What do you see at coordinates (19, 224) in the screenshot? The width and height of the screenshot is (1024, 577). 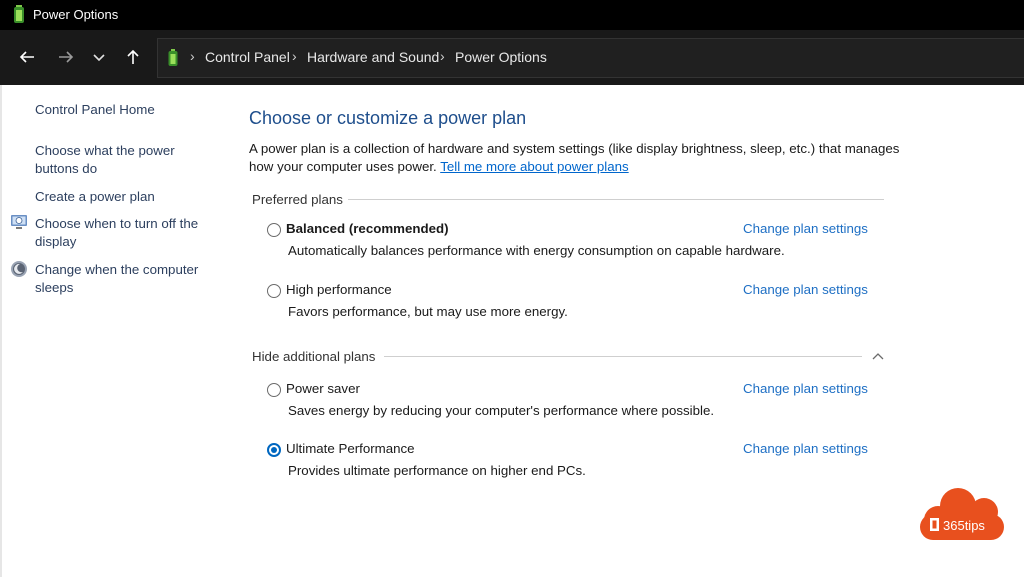 I see `display-clock-icon` at bounding box center [19, 224].